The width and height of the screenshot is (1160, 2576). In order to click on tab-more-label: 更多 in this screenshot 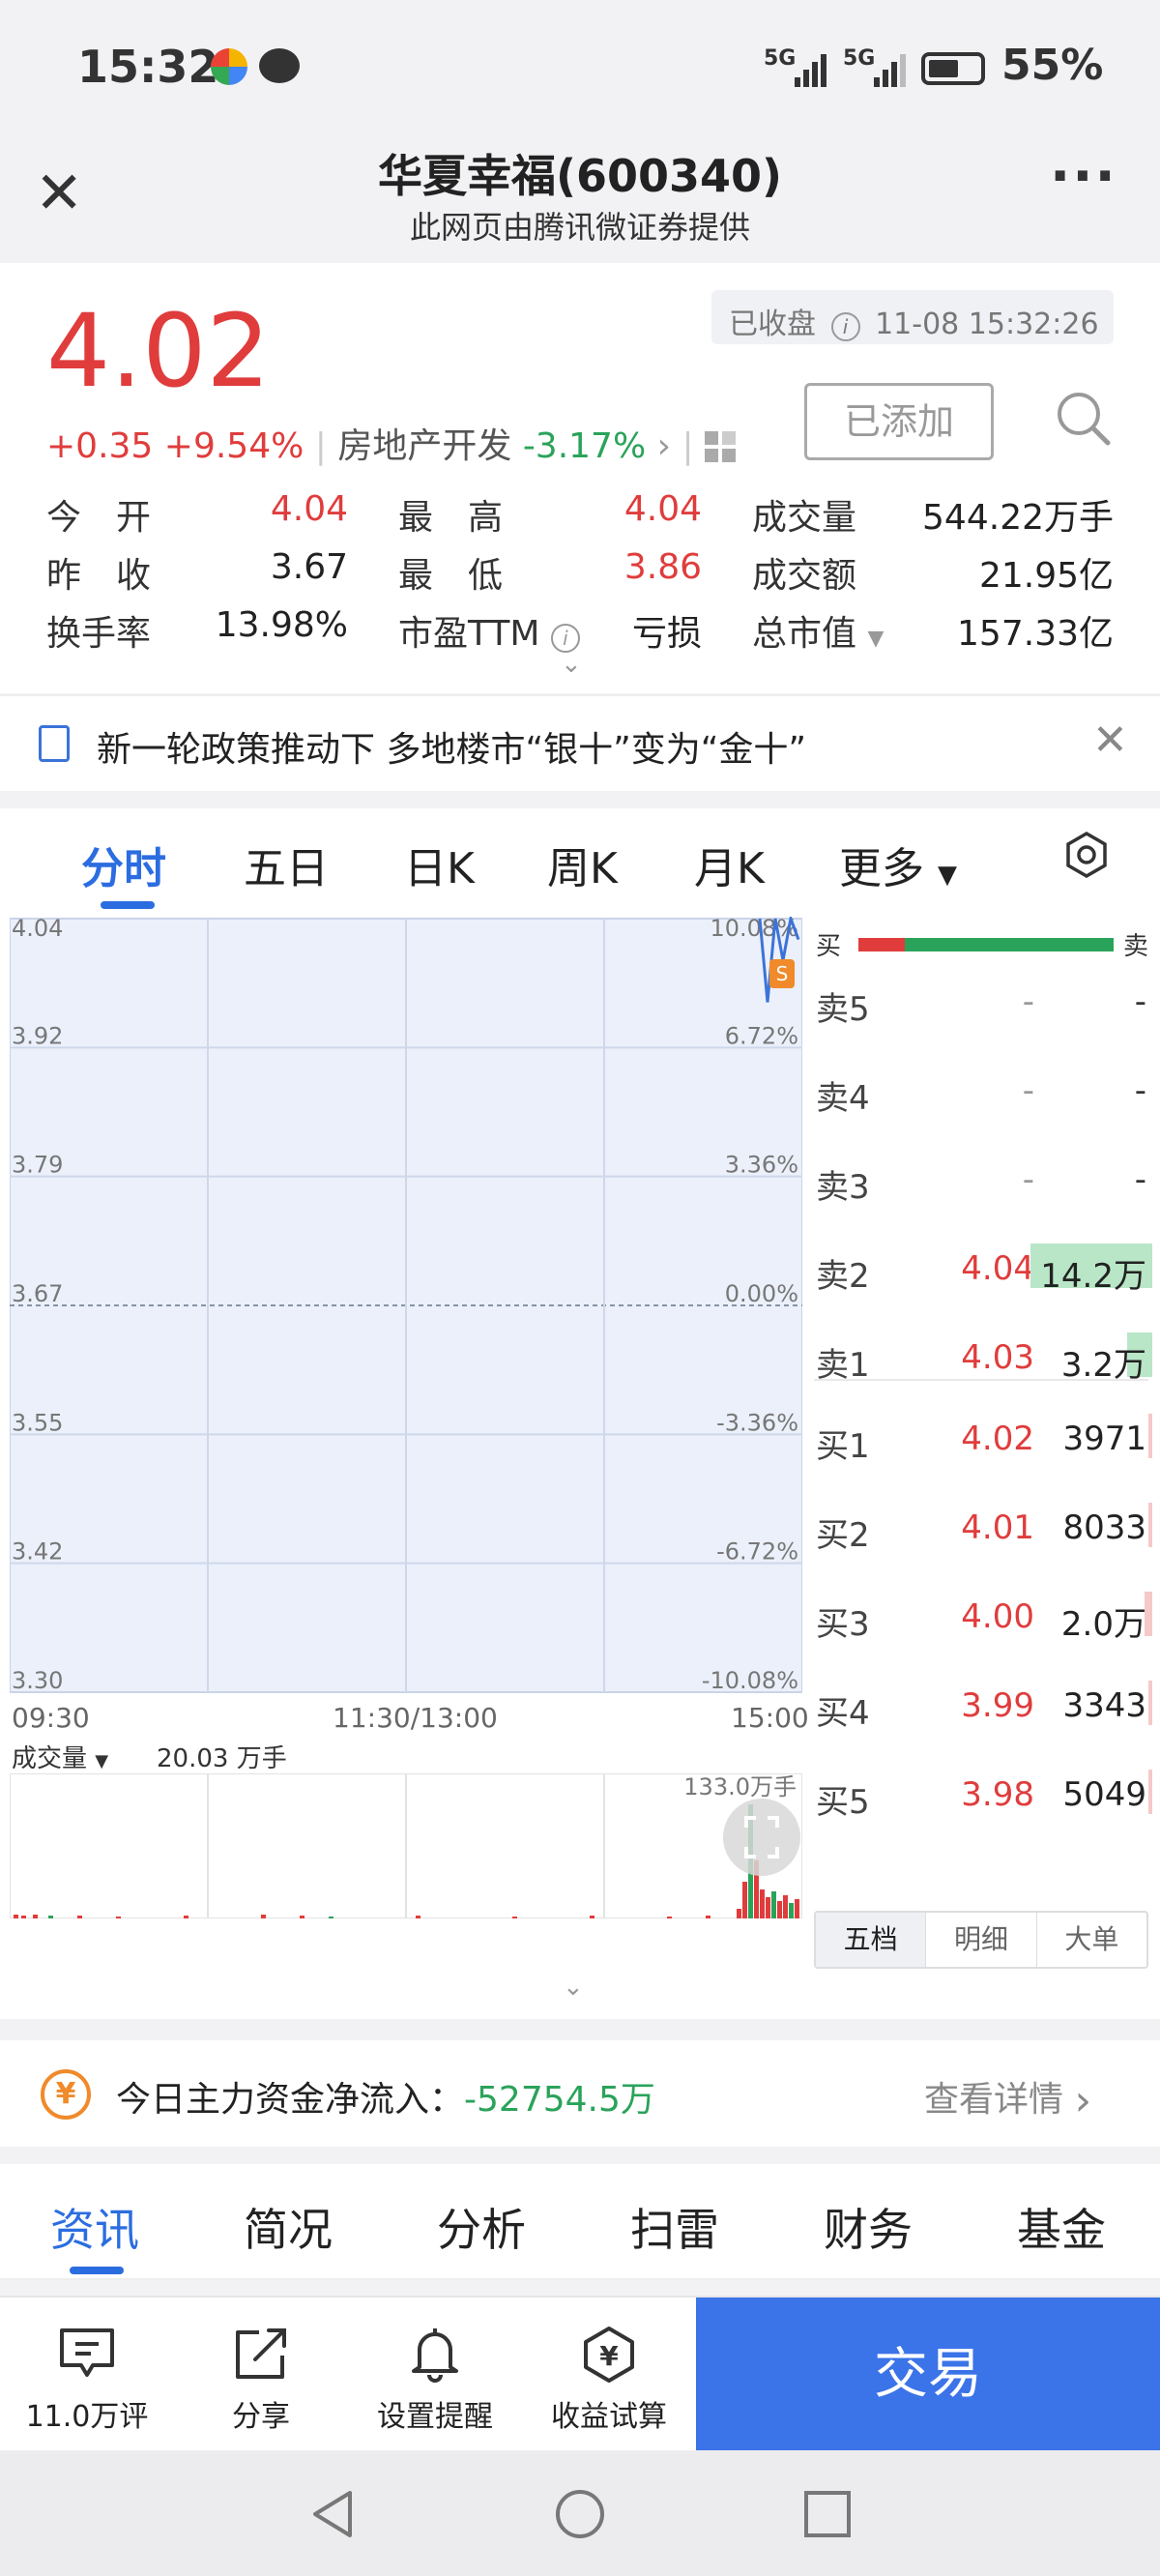, I will do `click(882, 868)`.